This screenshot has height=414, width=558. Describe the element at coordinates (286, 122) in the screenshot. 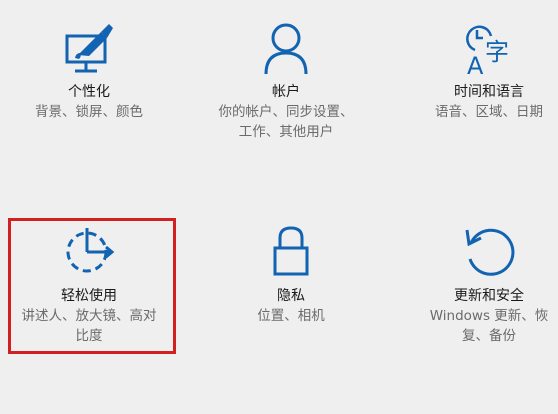

I see `tile-description: 你的帐户、同步设置、 工作、其他用户` at that location.